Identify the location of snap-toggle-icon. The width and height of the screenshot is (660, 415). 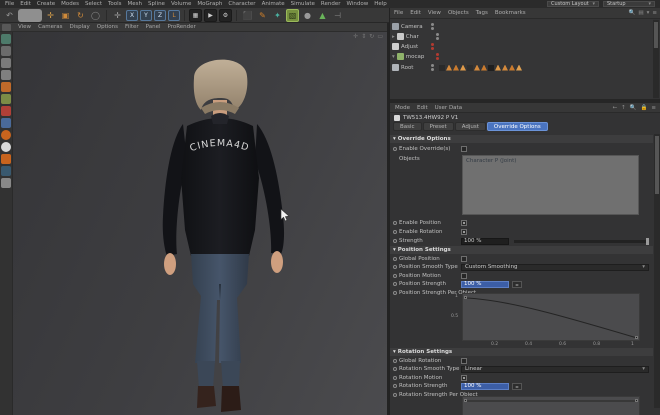
(6, 147).